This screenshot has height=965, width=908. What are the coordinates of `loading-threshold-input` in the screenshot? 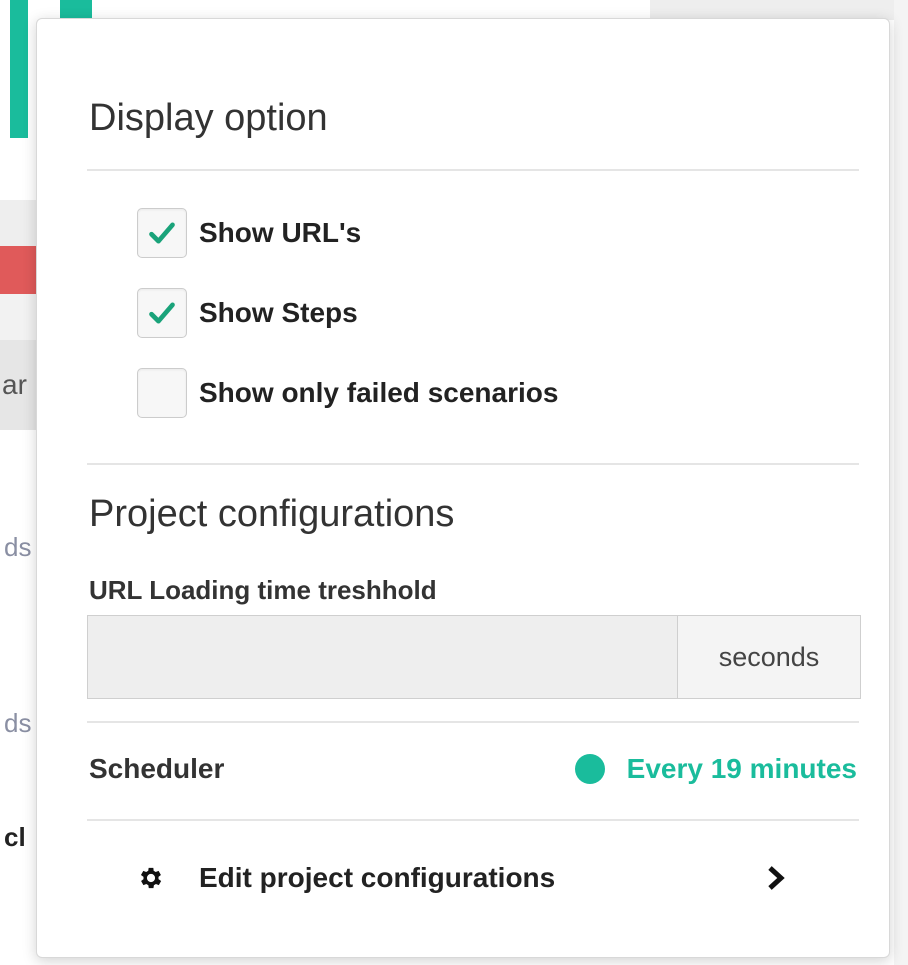 It's located at (382, 657).